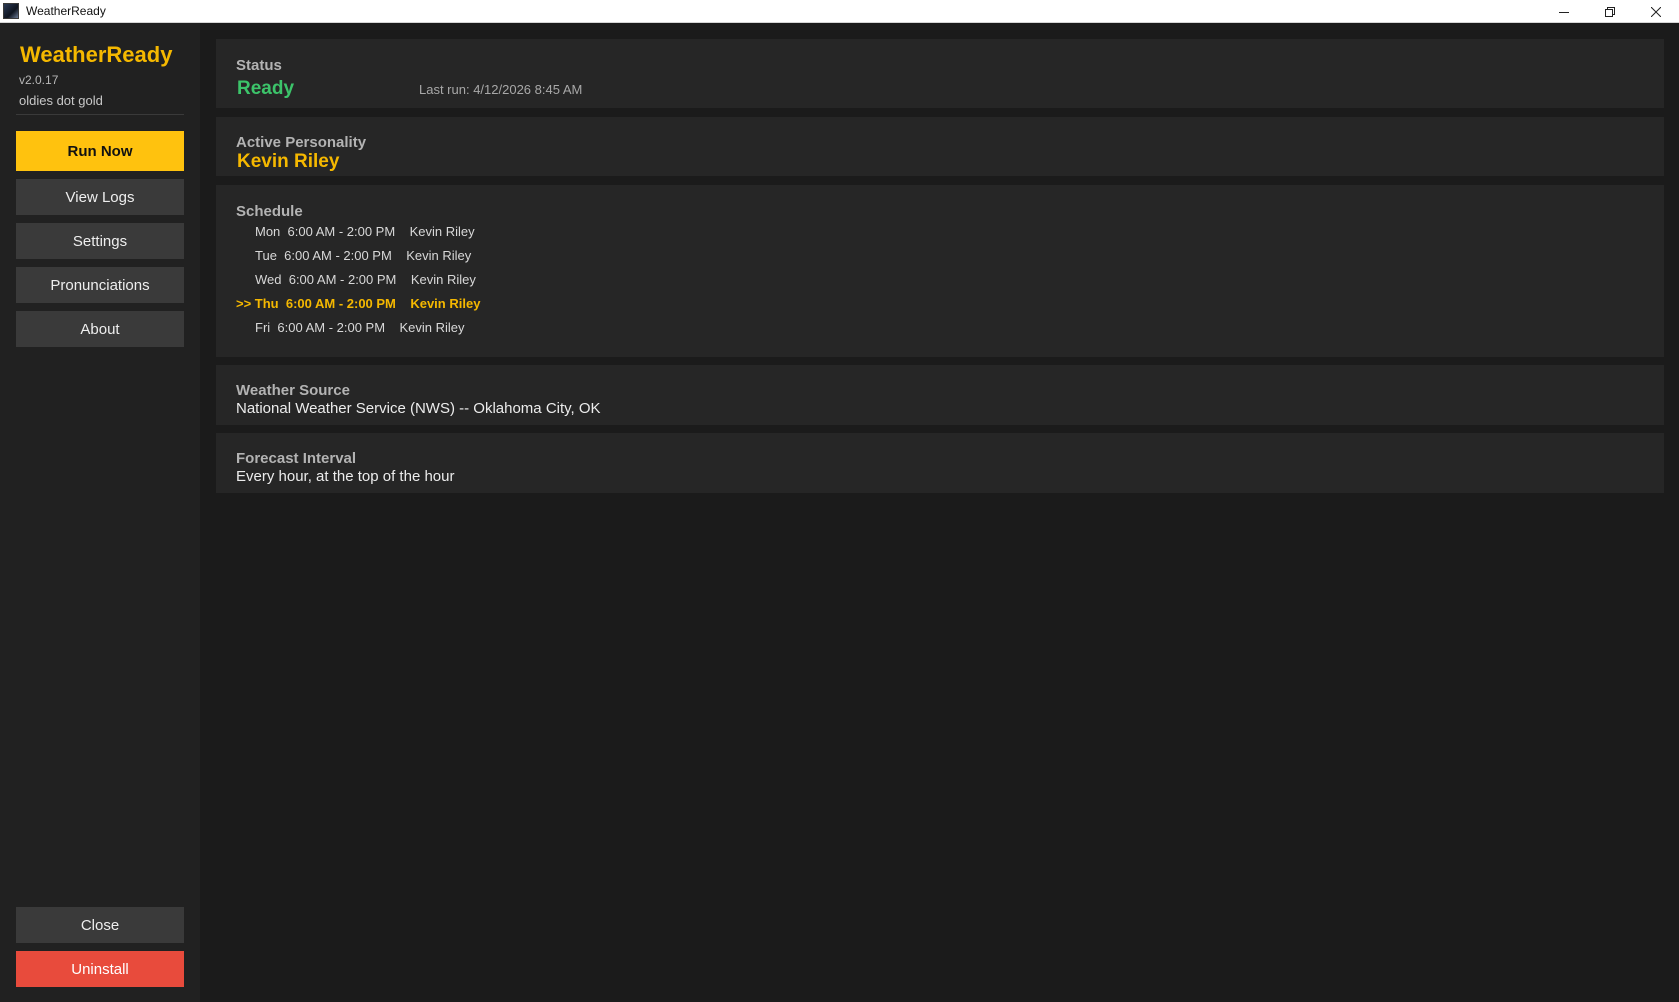 This screenshot has height=1002, width=1679. I want to click on uninstall-button: Uninstall, so click(100, 969).